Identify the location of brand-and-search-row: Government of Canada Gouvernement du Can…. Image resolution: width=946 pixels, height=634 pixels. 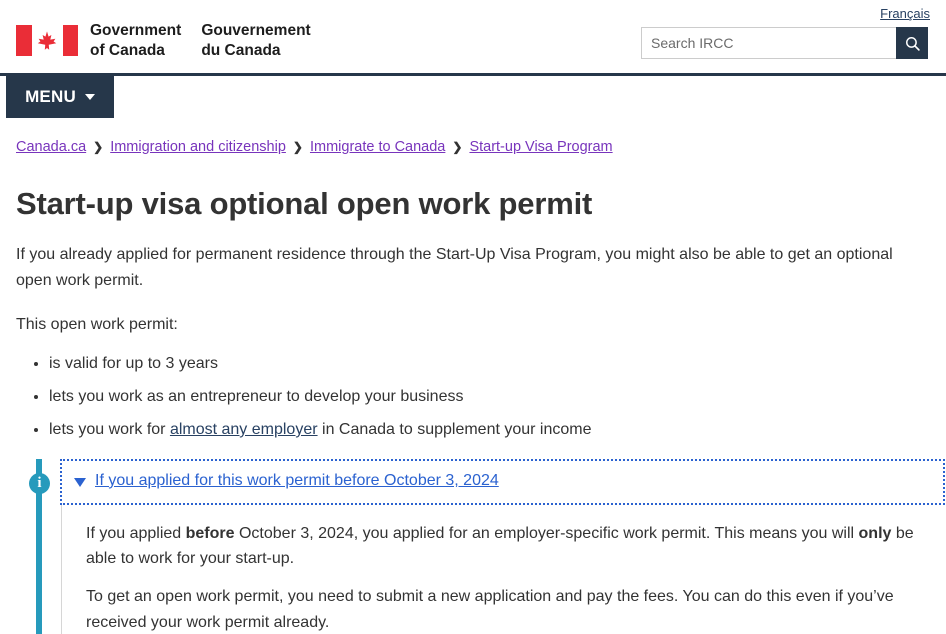
(473, 41).